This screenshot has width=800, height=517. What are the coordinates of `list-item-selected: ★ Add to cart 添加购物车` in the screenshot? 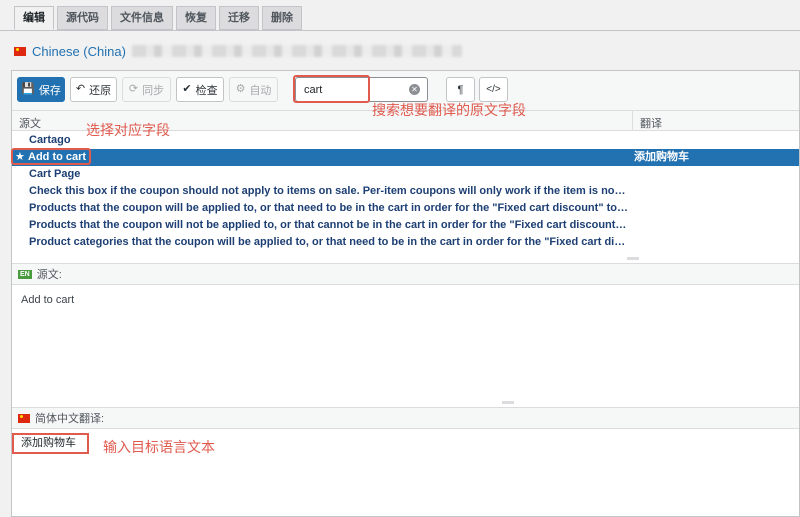 It's located at (405, 157).